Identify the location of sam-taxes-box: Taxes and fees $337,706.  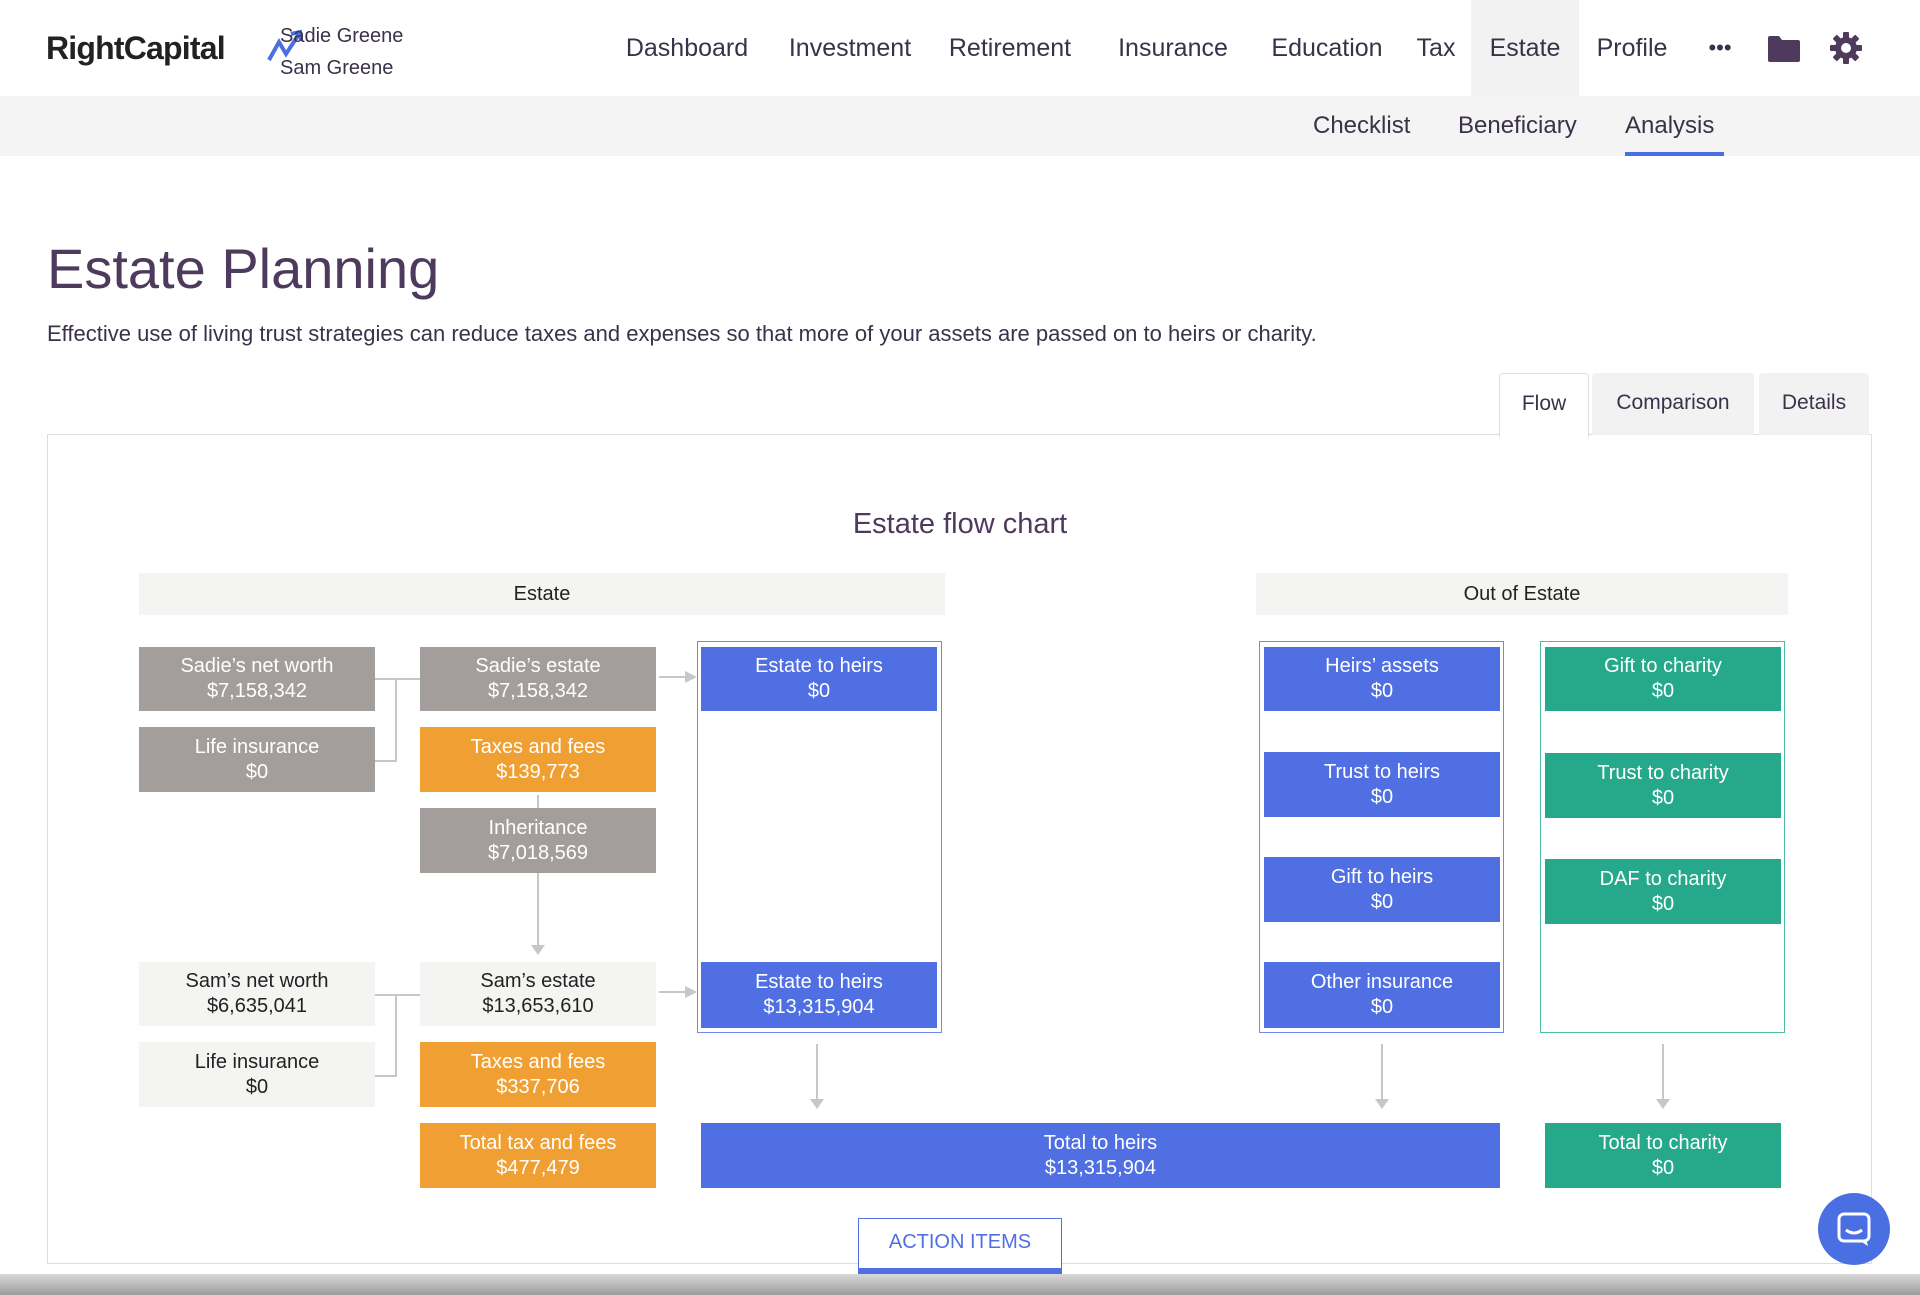
(538, 1074).